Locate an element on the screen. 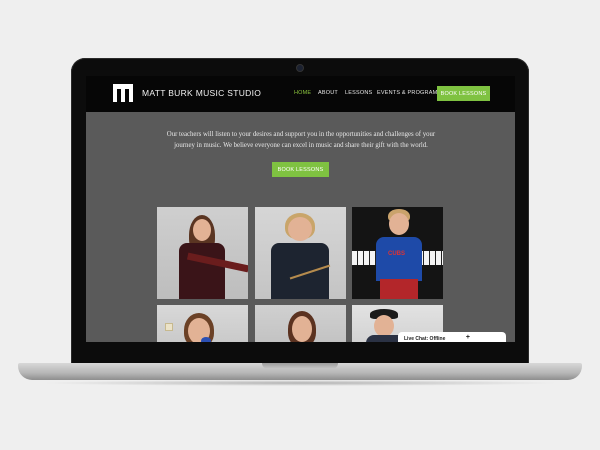  nav-events-programs: EVENTS & PROGRAMS is located at coordinates (409, 93).